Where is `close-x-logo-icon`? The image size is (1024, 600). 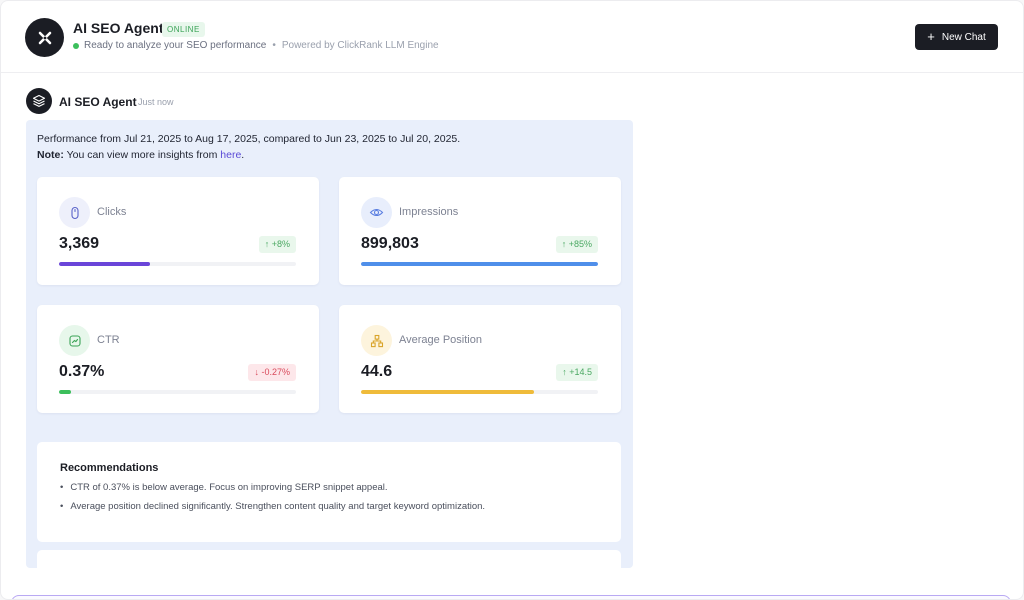 close-x-logo-icon is located at coordinates (44, 37).